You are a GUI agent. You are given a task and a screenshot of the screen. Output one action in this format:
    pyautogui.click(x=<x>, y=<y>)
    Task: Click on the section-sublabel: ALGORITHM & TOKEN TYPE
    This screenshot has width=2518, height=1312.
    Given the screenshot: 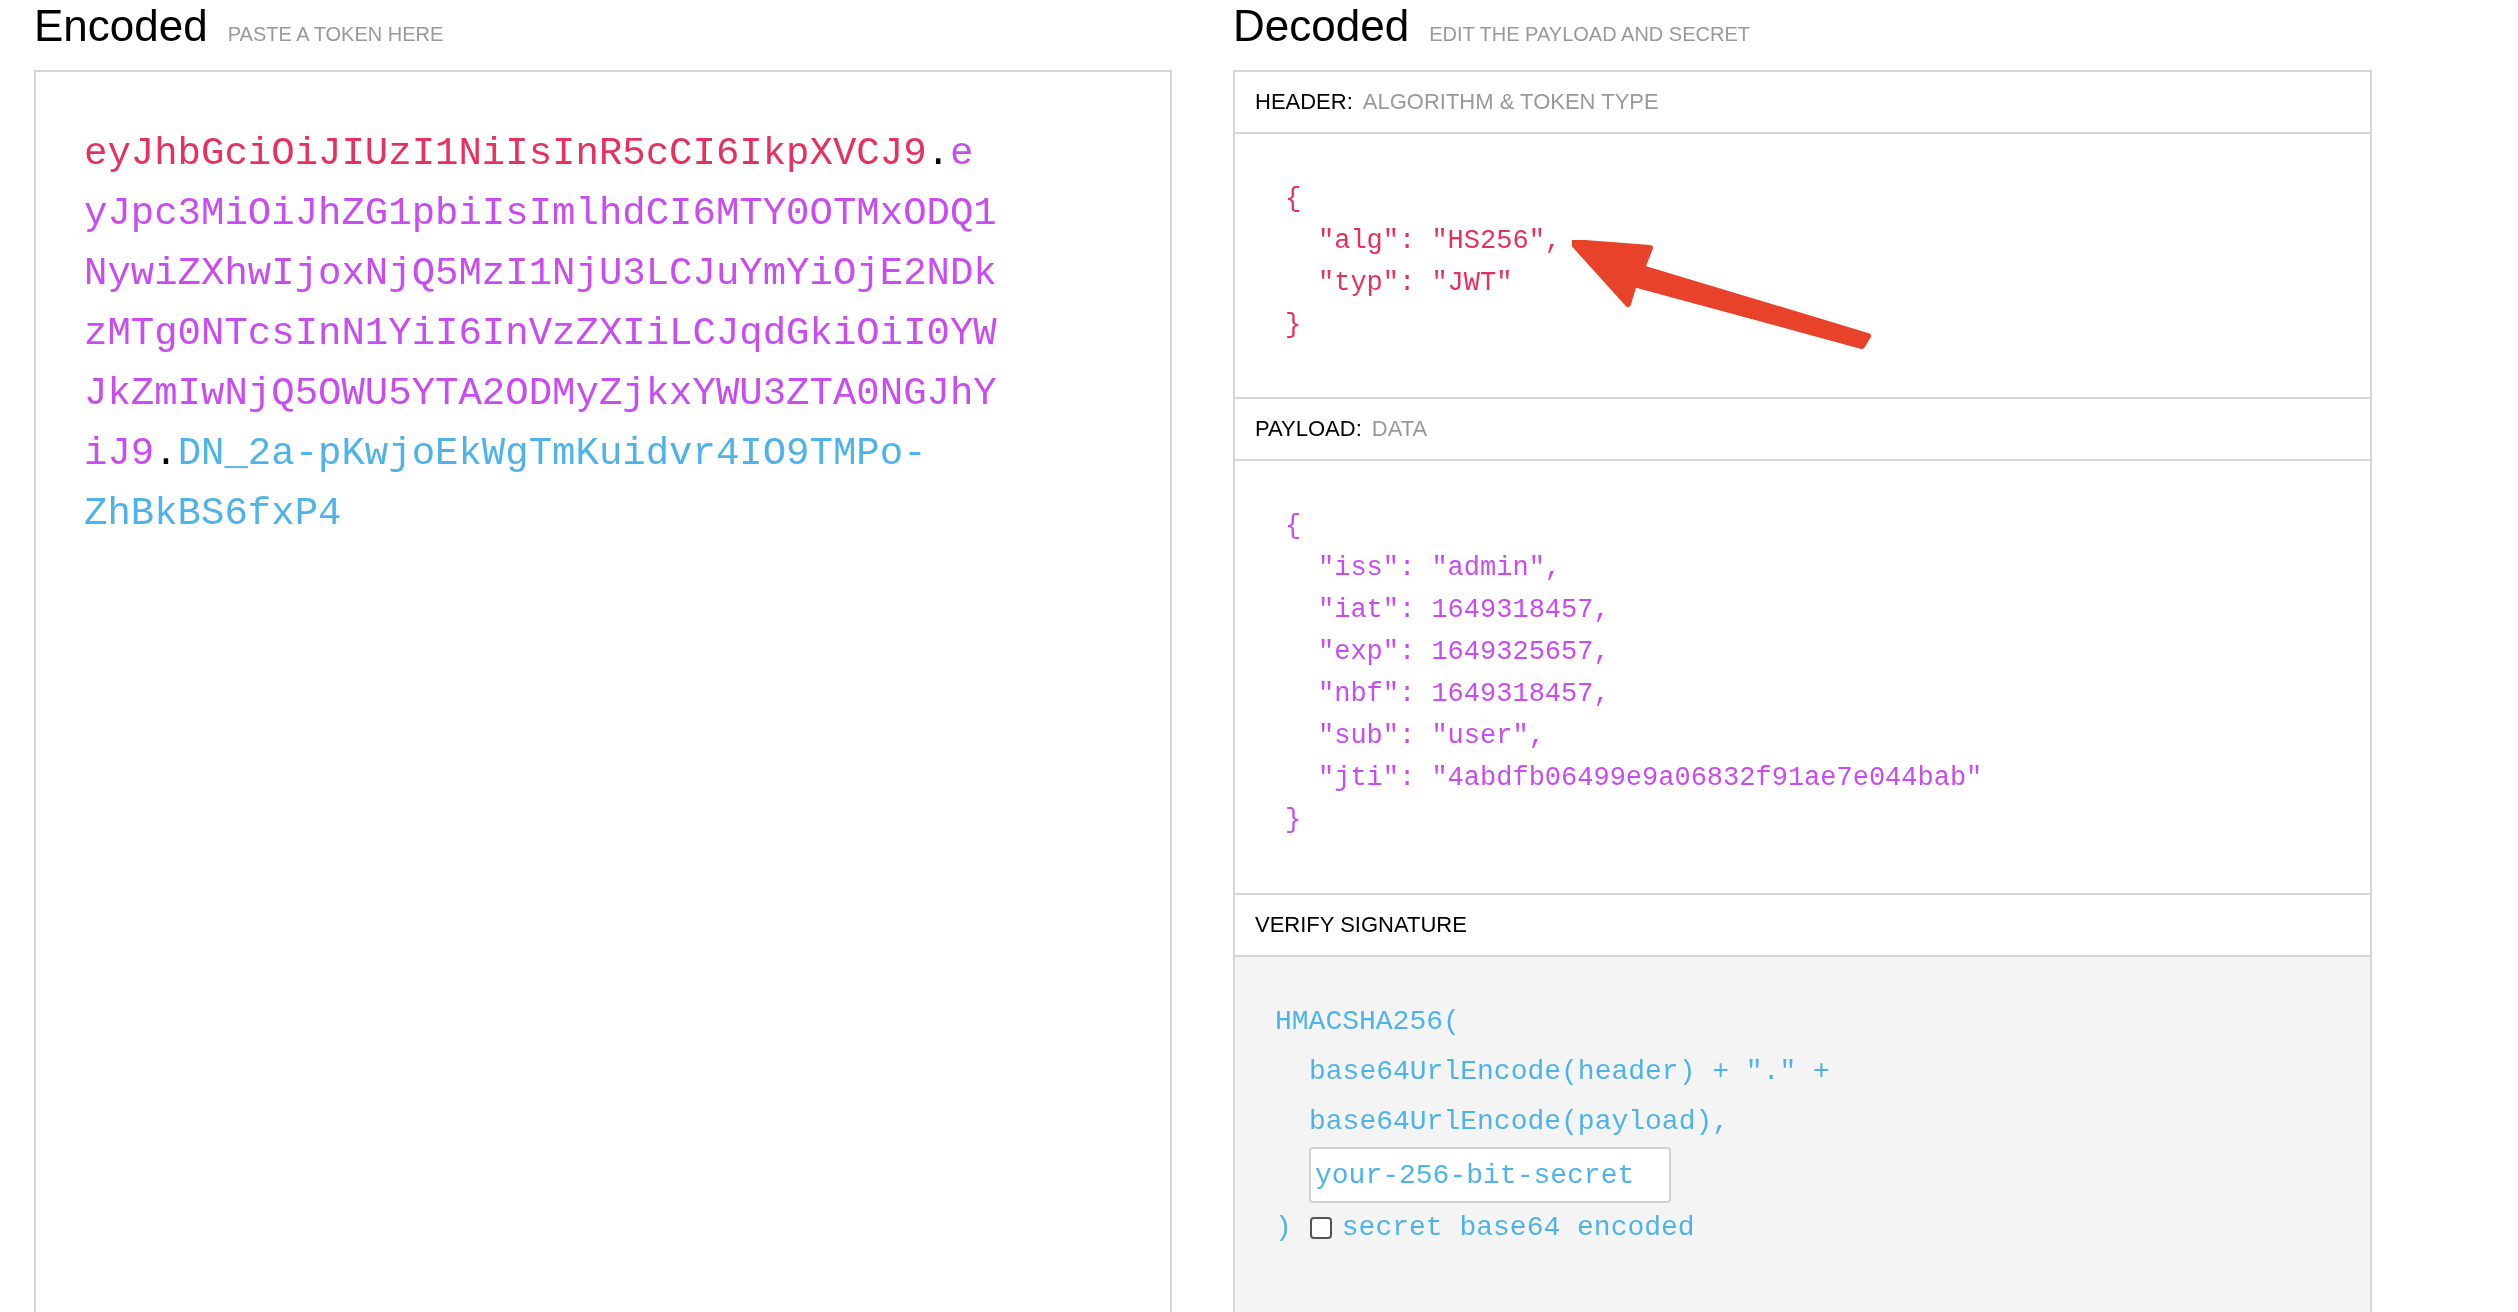 What is the action you would take?
    pyautogui.click(x=1510, y=102)
    